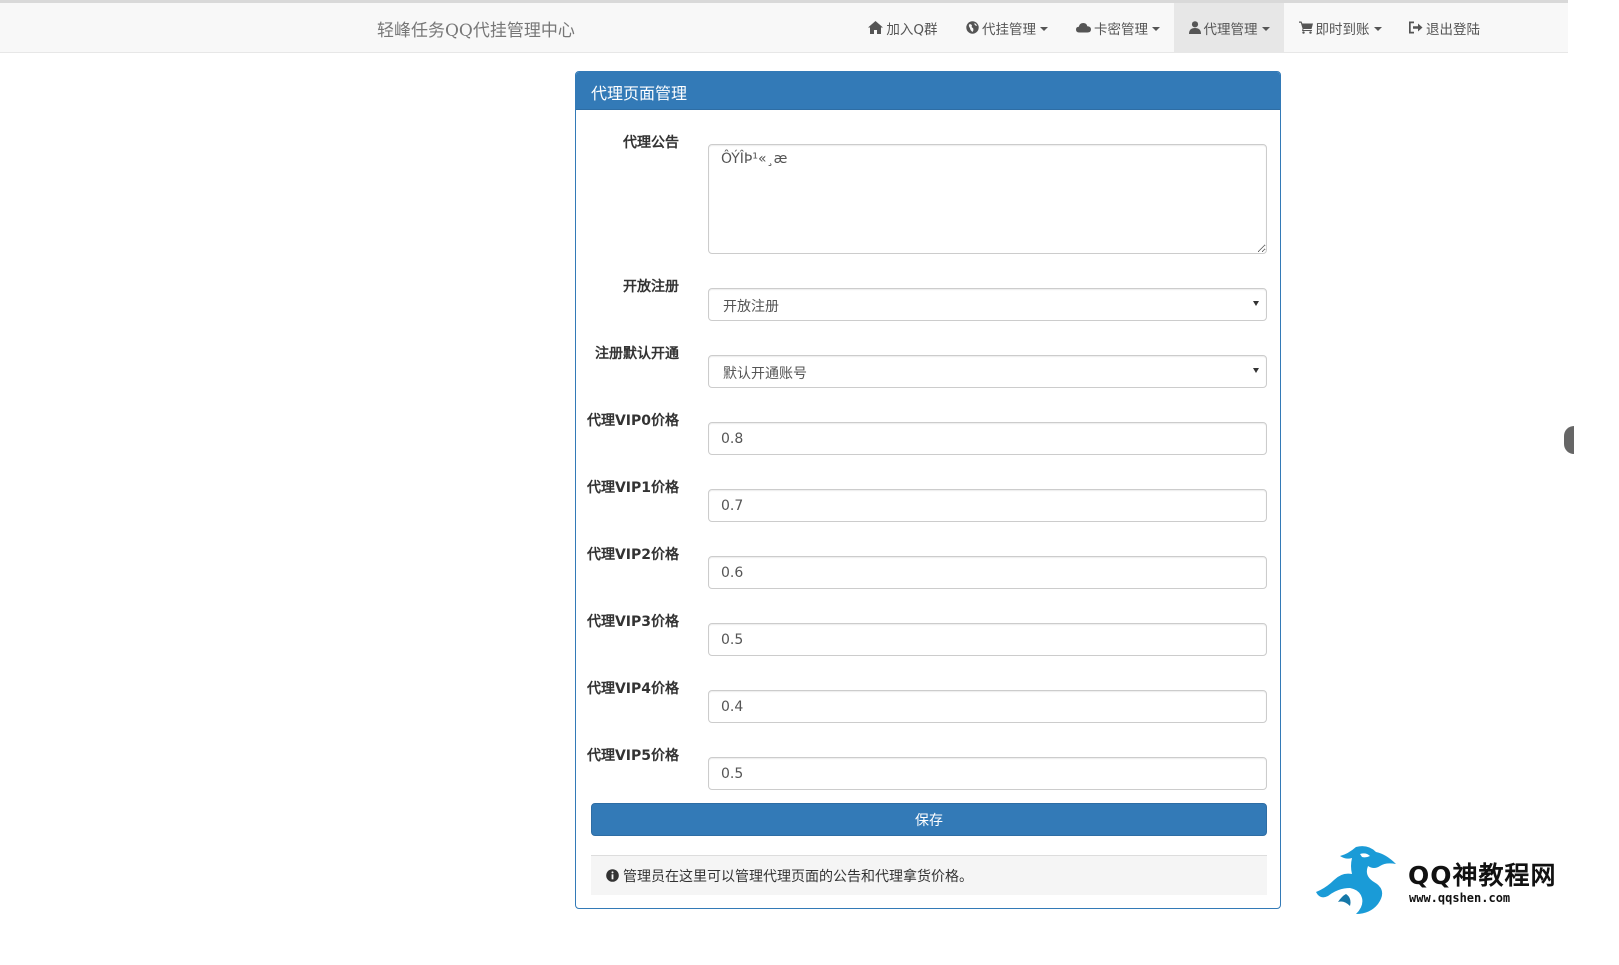 The width and height of the screenshot is (1619, 965). Describe the element at coordinates (987, 199) in the screenshot. I see `notice-textarea: ÔÝÎÞ¹«¸æ` at that location.